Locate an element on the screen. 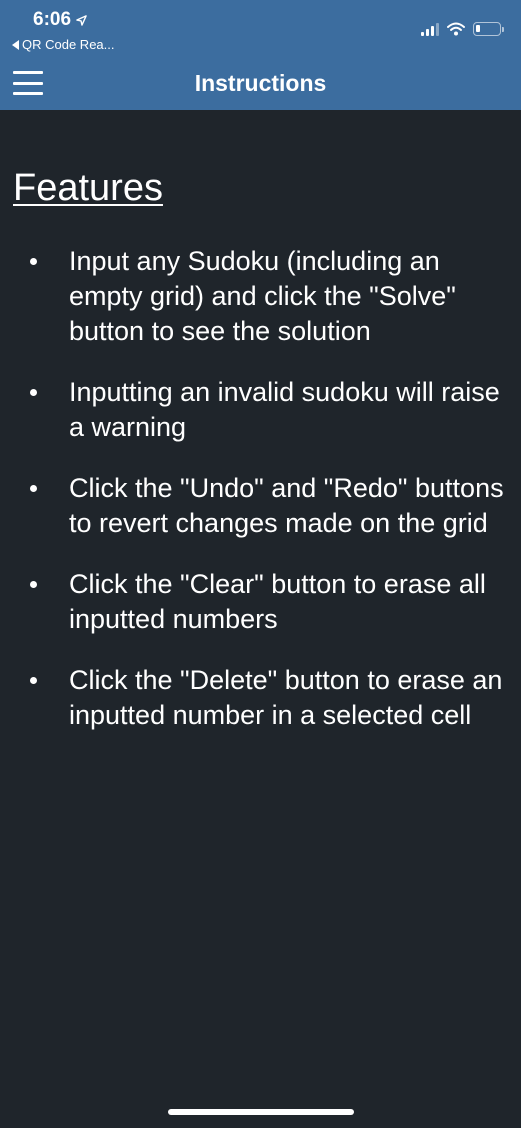  status-icons is located at coordinates (462, 29).